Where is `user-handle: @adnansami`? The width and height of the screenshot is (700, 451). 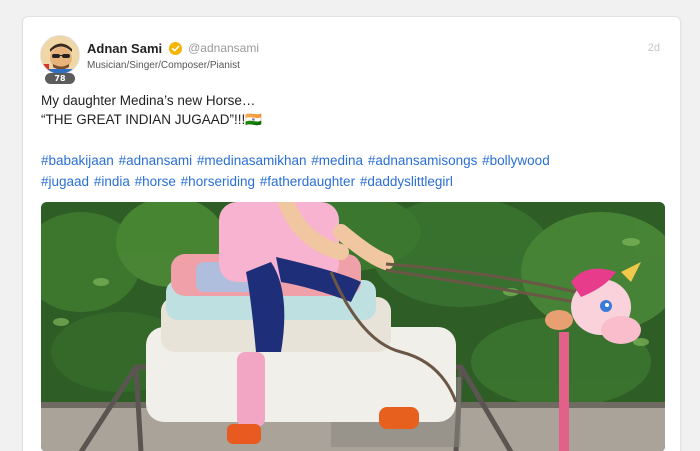 user-handle: @adnansami is located at coordinates (223, 48).